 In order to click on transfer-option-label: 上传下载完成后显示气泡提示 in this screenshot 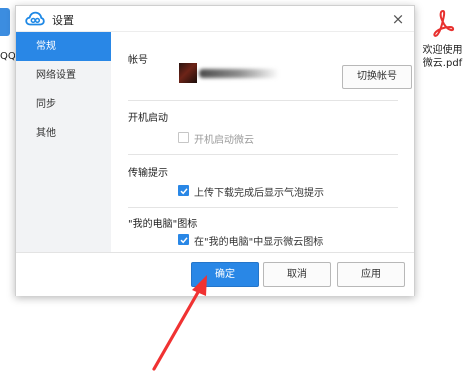, I will do `click(259, 193)`.